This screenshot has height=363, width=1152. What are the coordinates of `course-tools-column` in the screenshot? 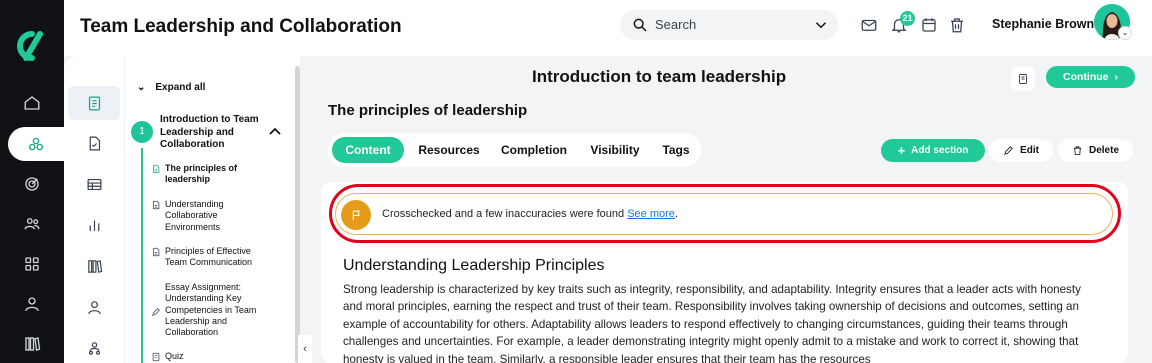 It's located at (94, 209).